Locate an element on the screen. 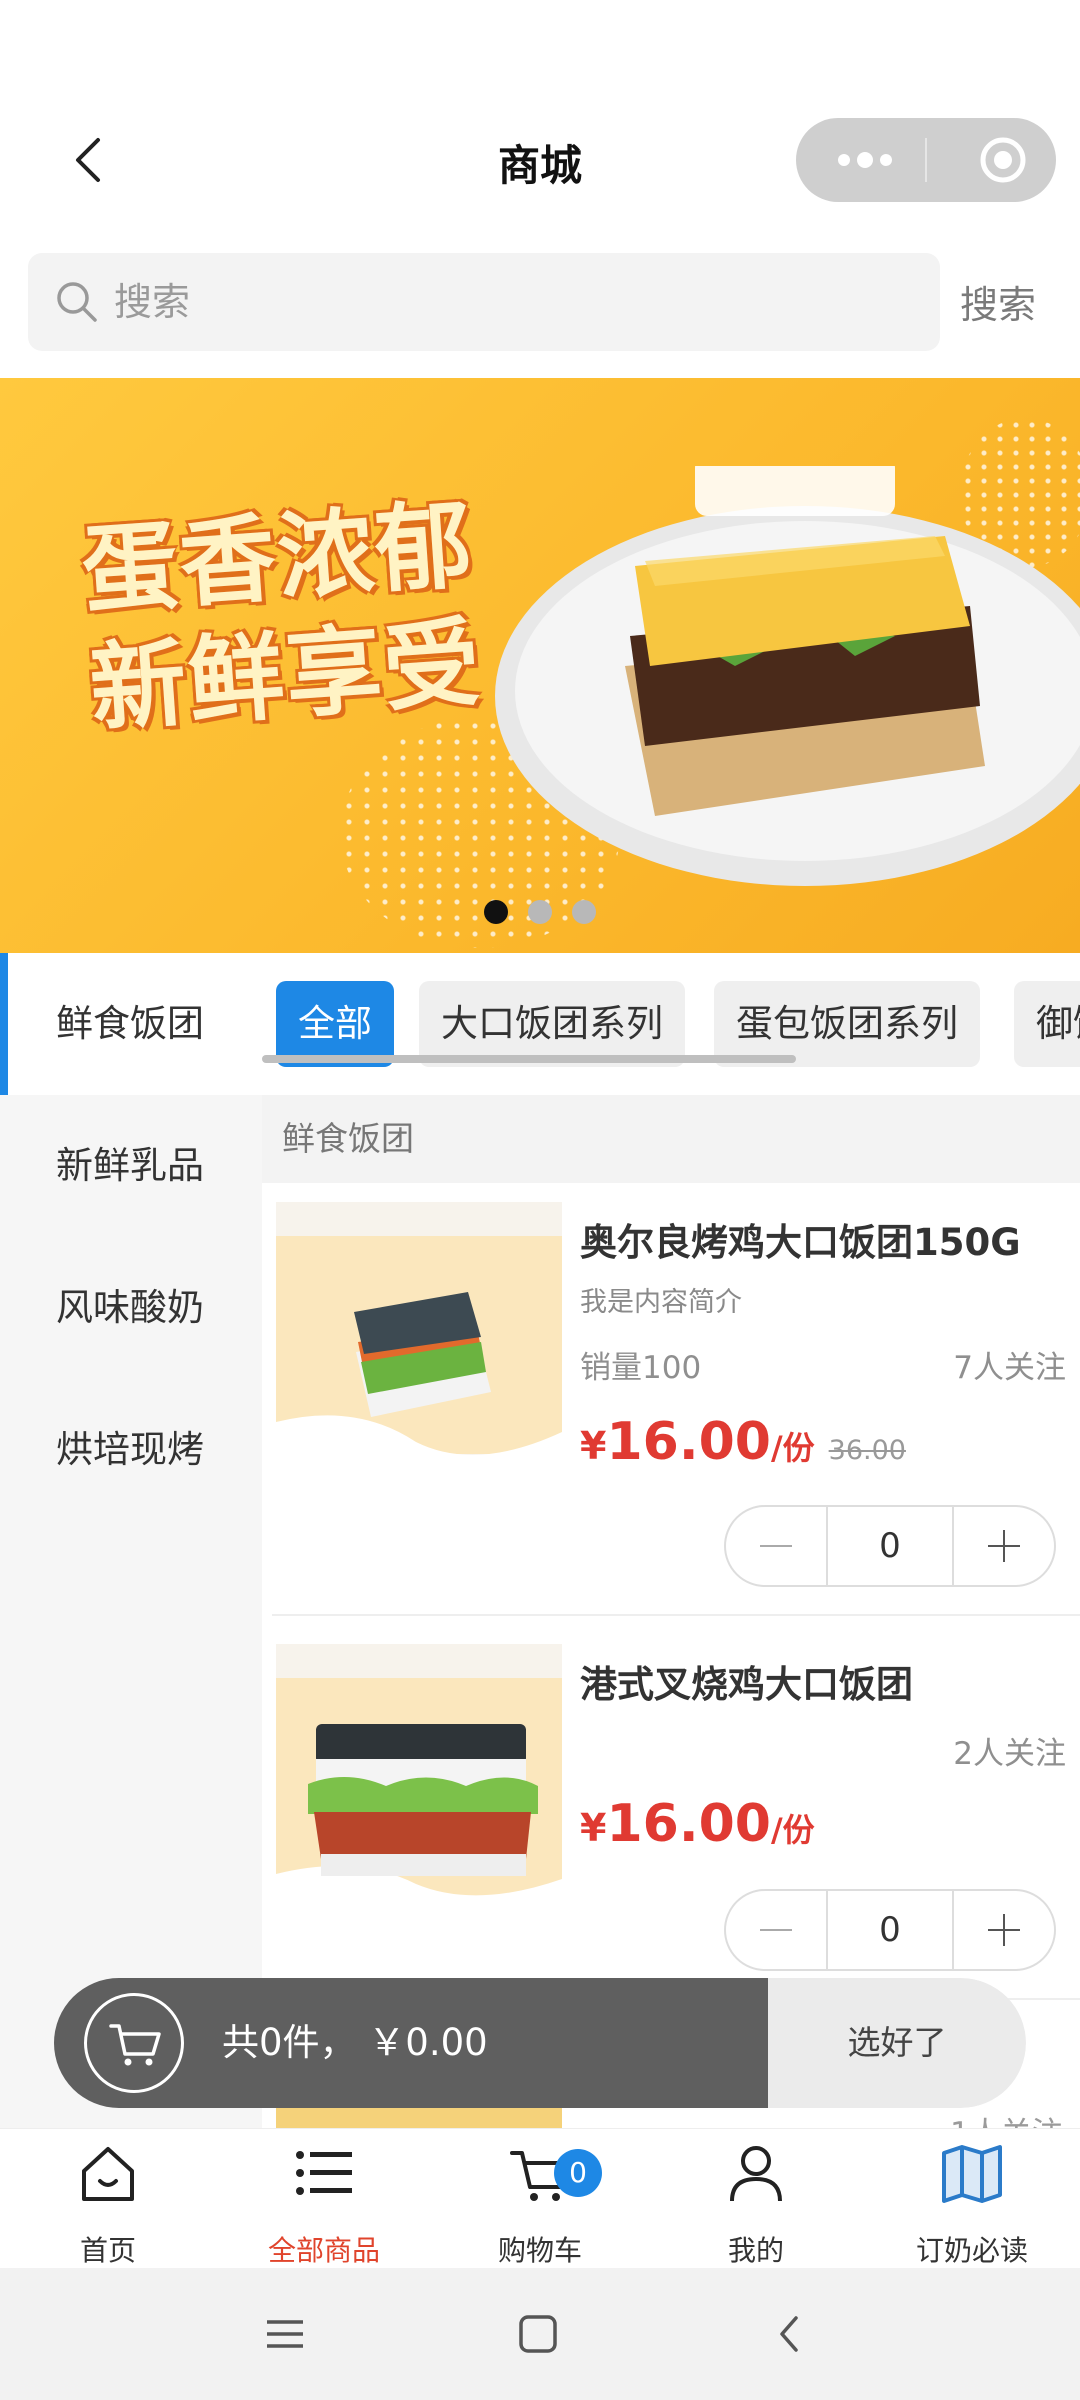 The height and width of the screenshot is (2400, 1080). product-name: 港式叉烧鸡大口饭团 is located at coordinates (746, 1681).